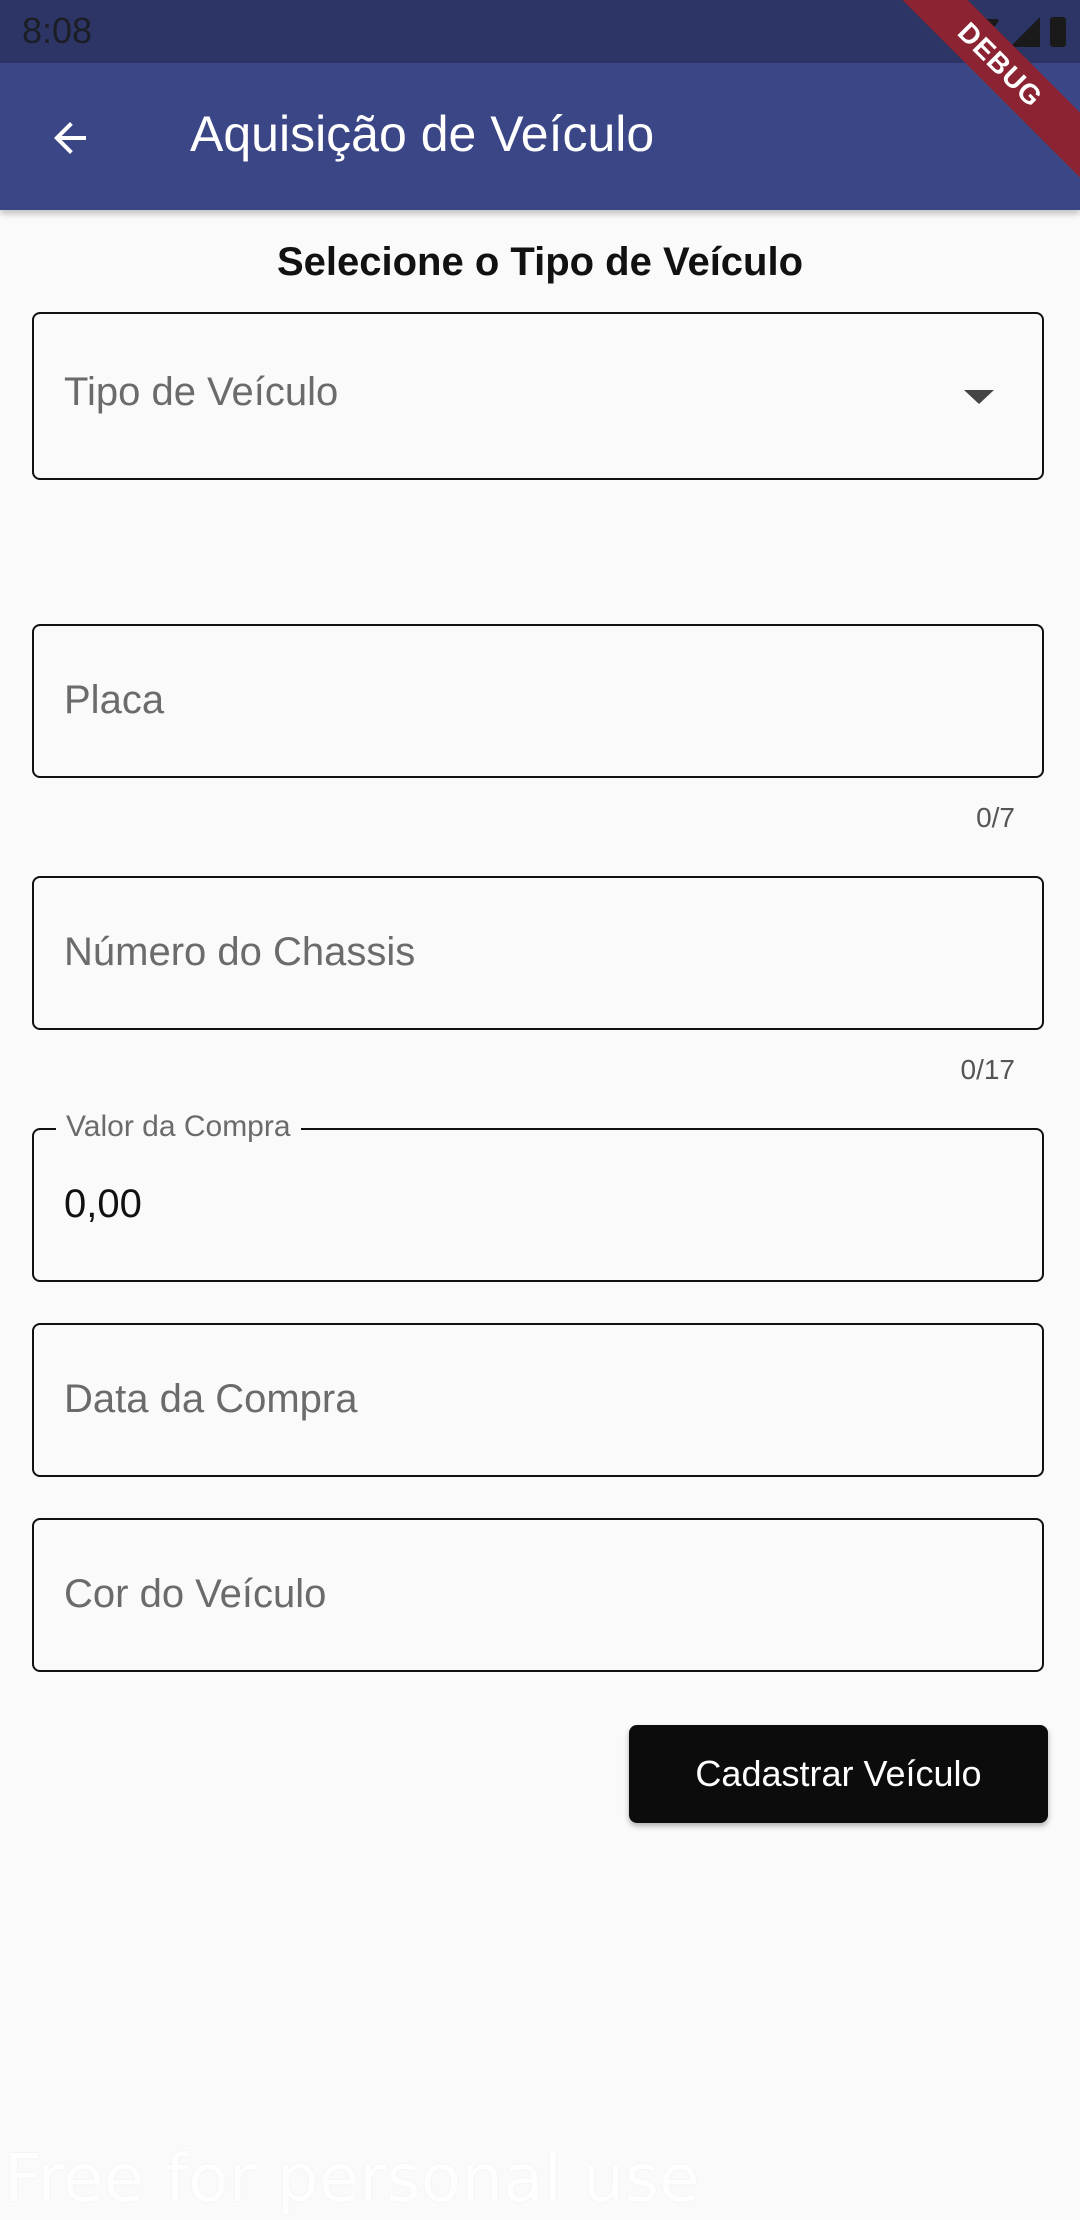  I want to click on dropdown-arrow-icon, so click(979, 397).